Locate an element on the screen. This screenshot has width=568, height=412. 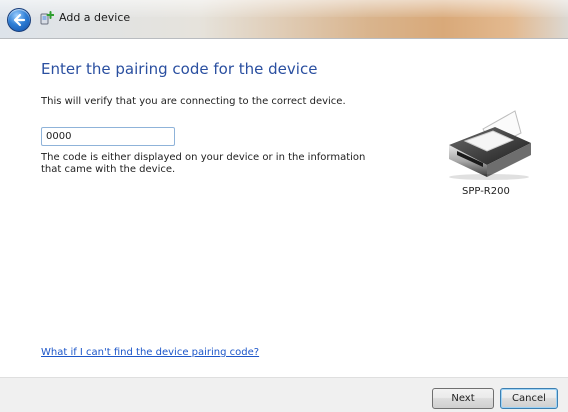
window-title: Add a device is located at coordinates (95, 17).